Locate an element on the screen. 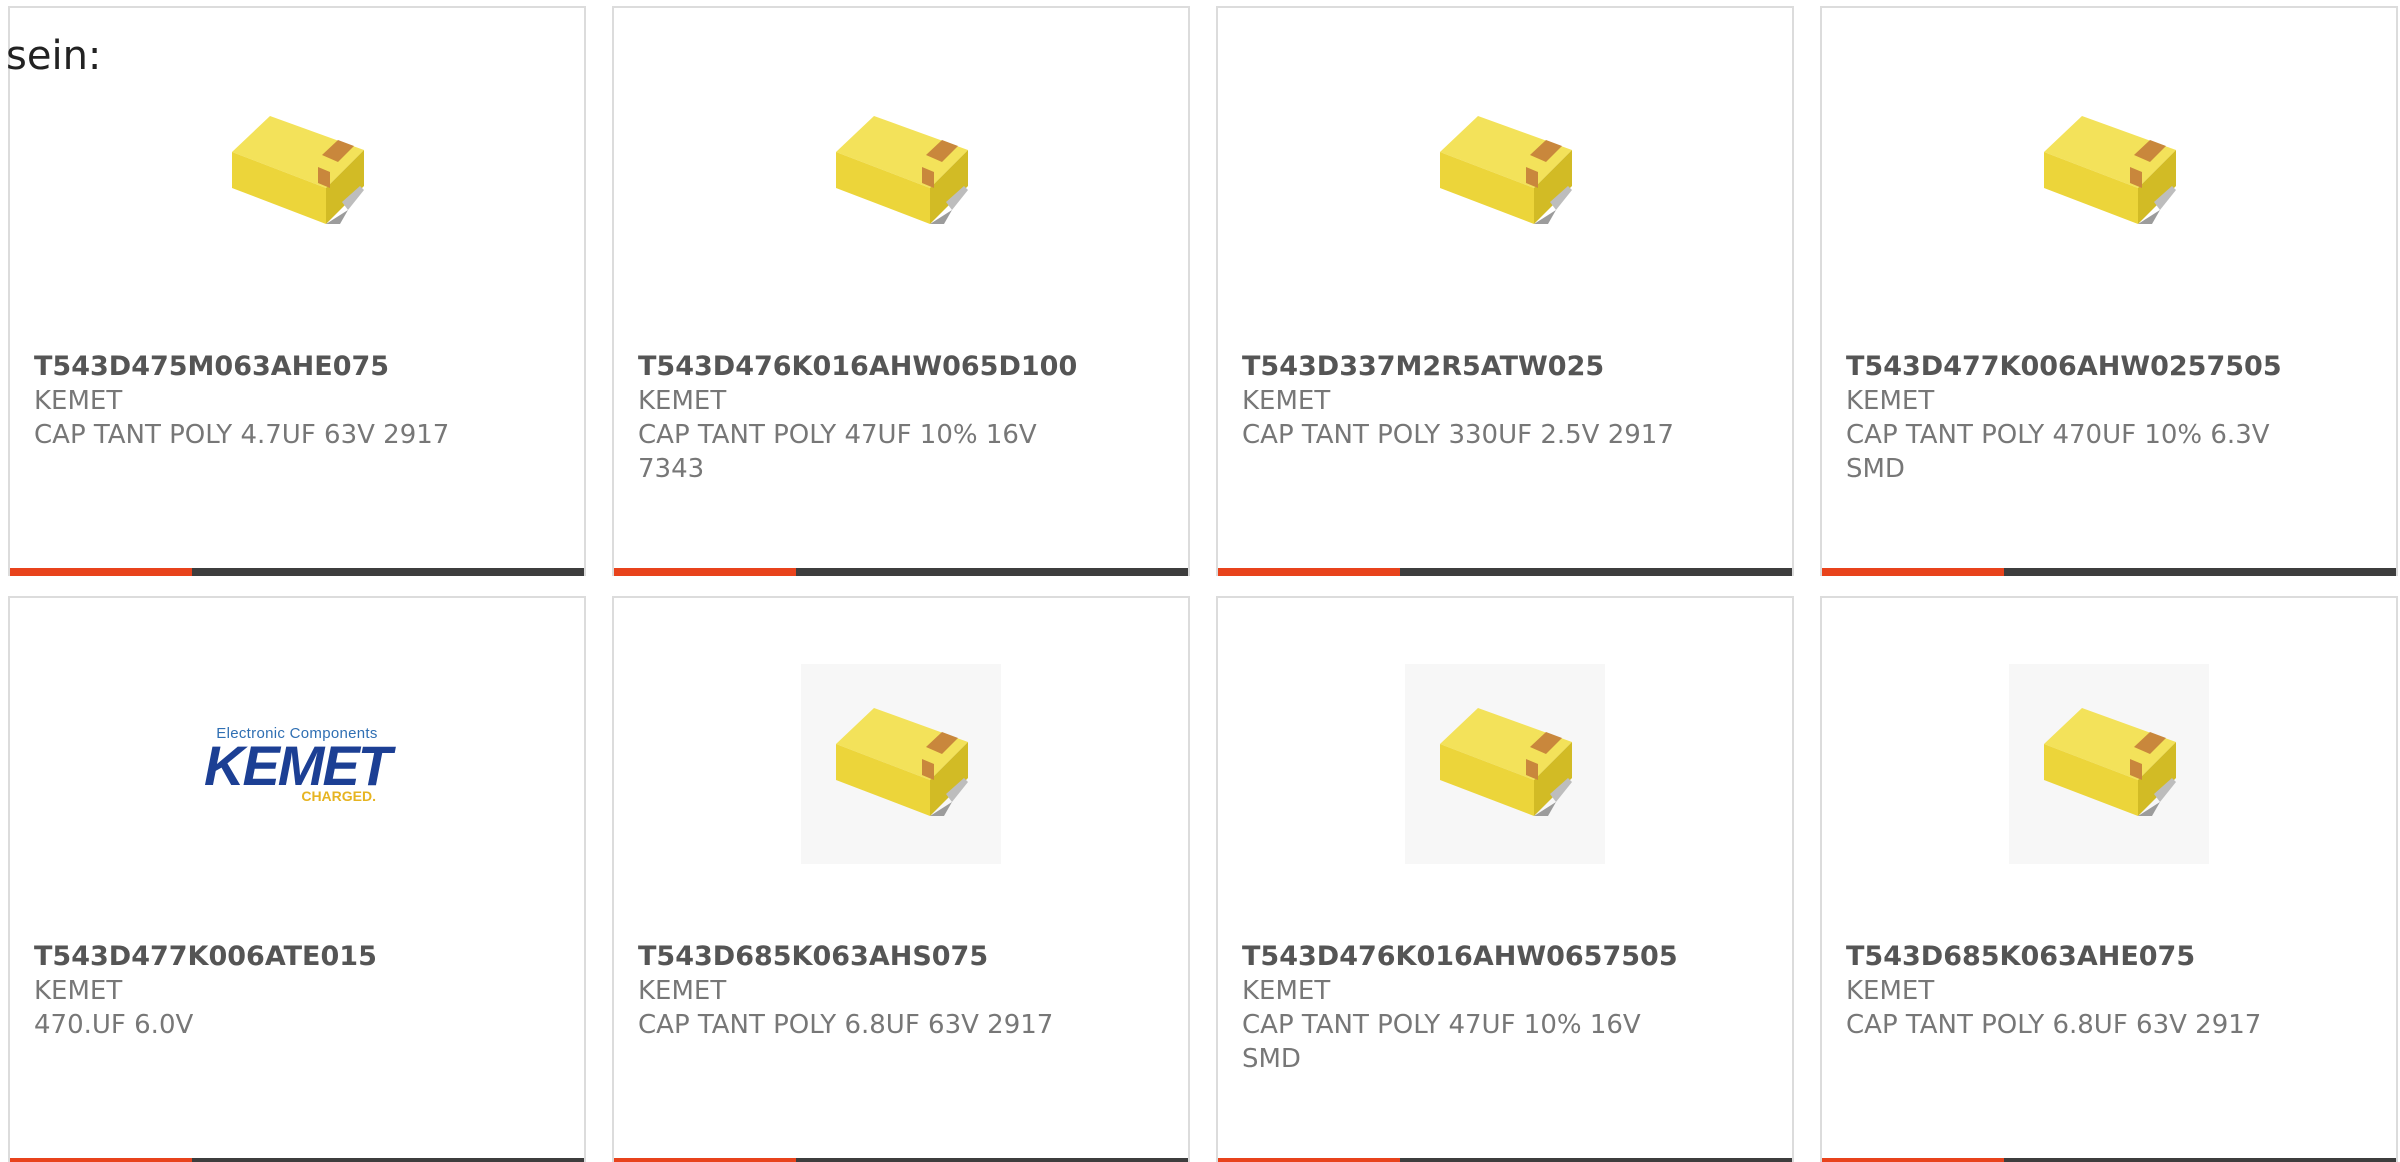 This screenshot has height=1162, width=2400. logo-name: KEMET is located at coordinates (298, 765).